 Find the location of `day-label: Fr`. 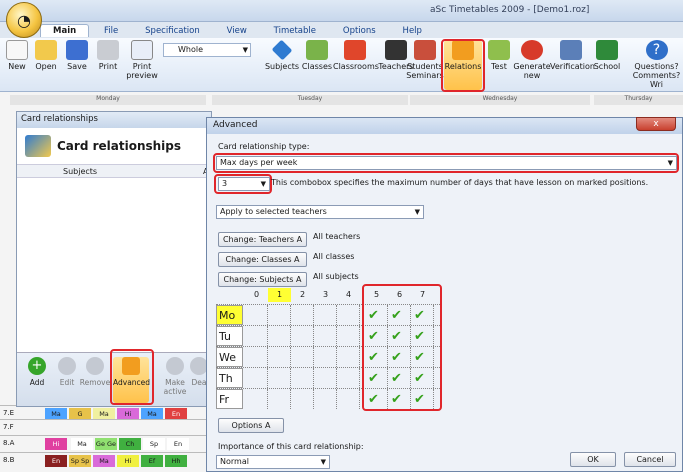

day-label: Fr is located at coordinates (229, 399).